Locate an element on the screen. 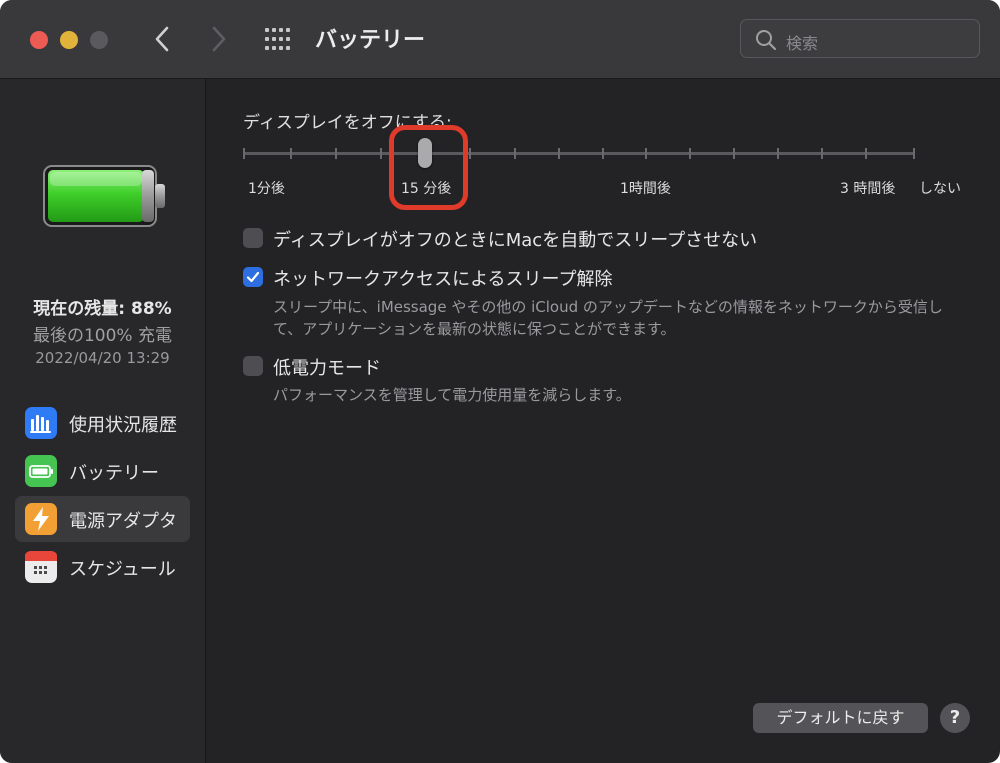 The image size is (1000, 763). sidebar-item-label: スケジュール is located at coordinates (122, 569).